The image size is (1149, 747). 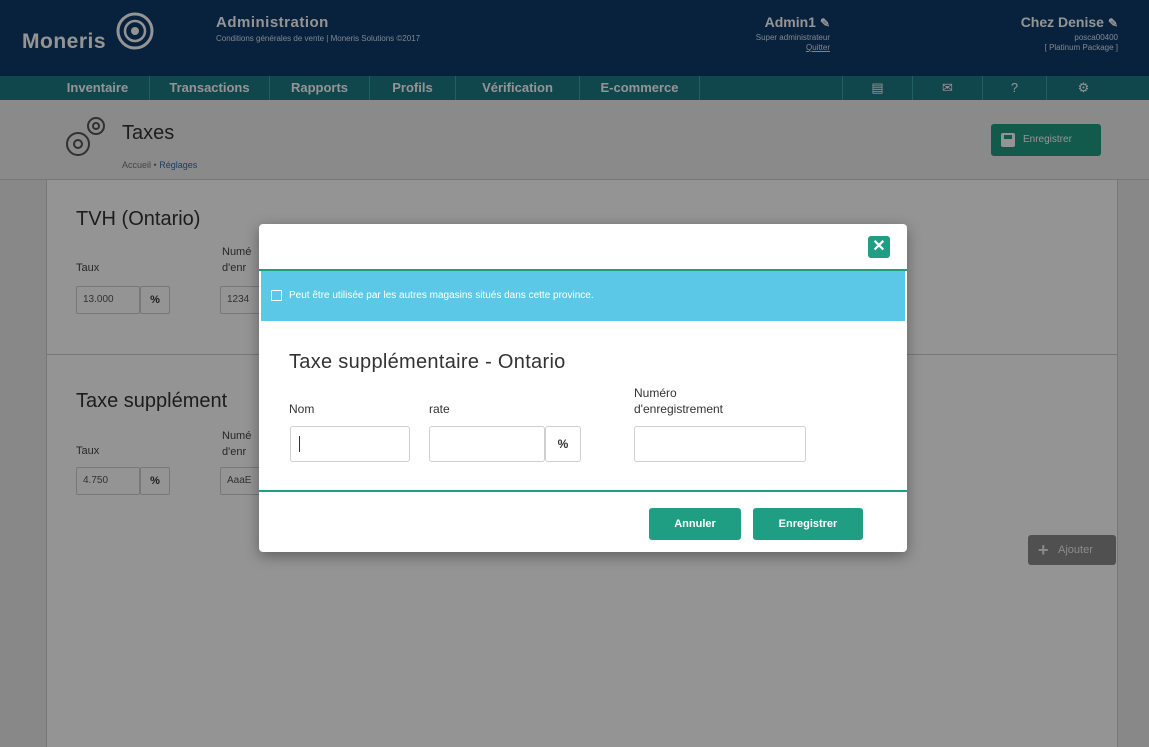 I want to click on rate-label: rate, so click(x=439, y=409).